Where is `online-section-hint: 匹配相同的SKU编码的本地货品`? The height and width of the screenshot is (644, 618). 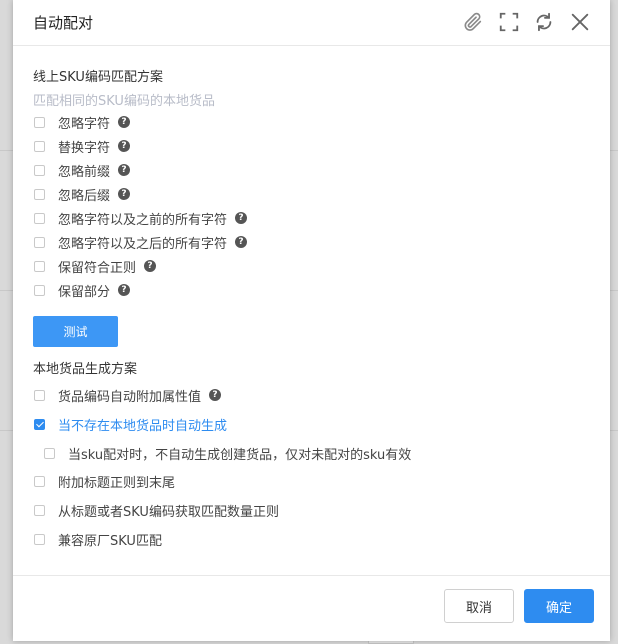
online-section-hint: 匹配相同的SKU编码的本地货品 is located at coordinates (124, 101).